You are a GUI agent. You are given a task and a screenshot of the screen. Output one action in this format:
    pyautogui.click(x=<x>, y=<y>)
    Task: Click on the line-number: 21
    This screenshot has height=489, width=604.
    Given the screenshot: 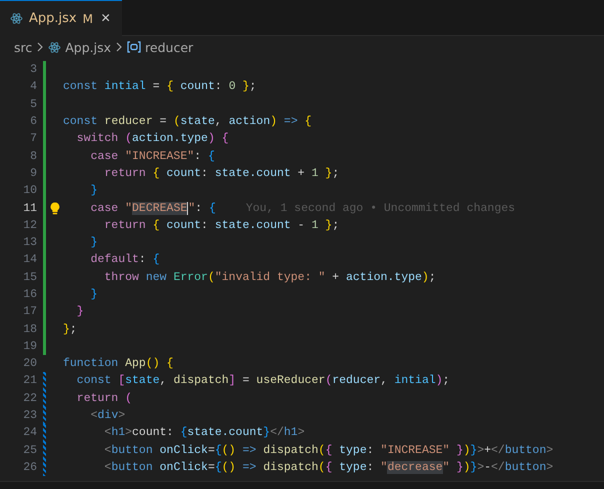 What is the action you would take?
    pyautogui.click(x=29, y=381)
    